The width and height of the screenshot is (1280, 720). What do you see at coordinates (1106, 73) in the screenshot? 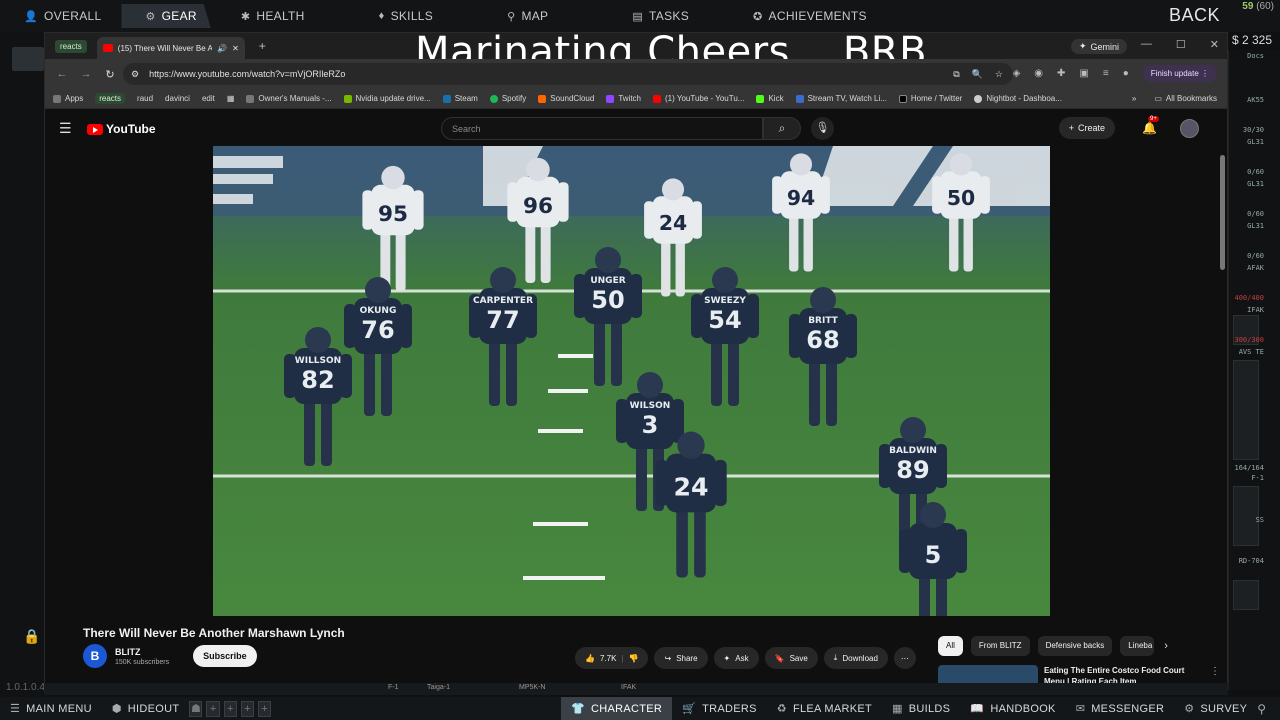
I see `media-icon: ≡` at bounding box center [1106, 73].